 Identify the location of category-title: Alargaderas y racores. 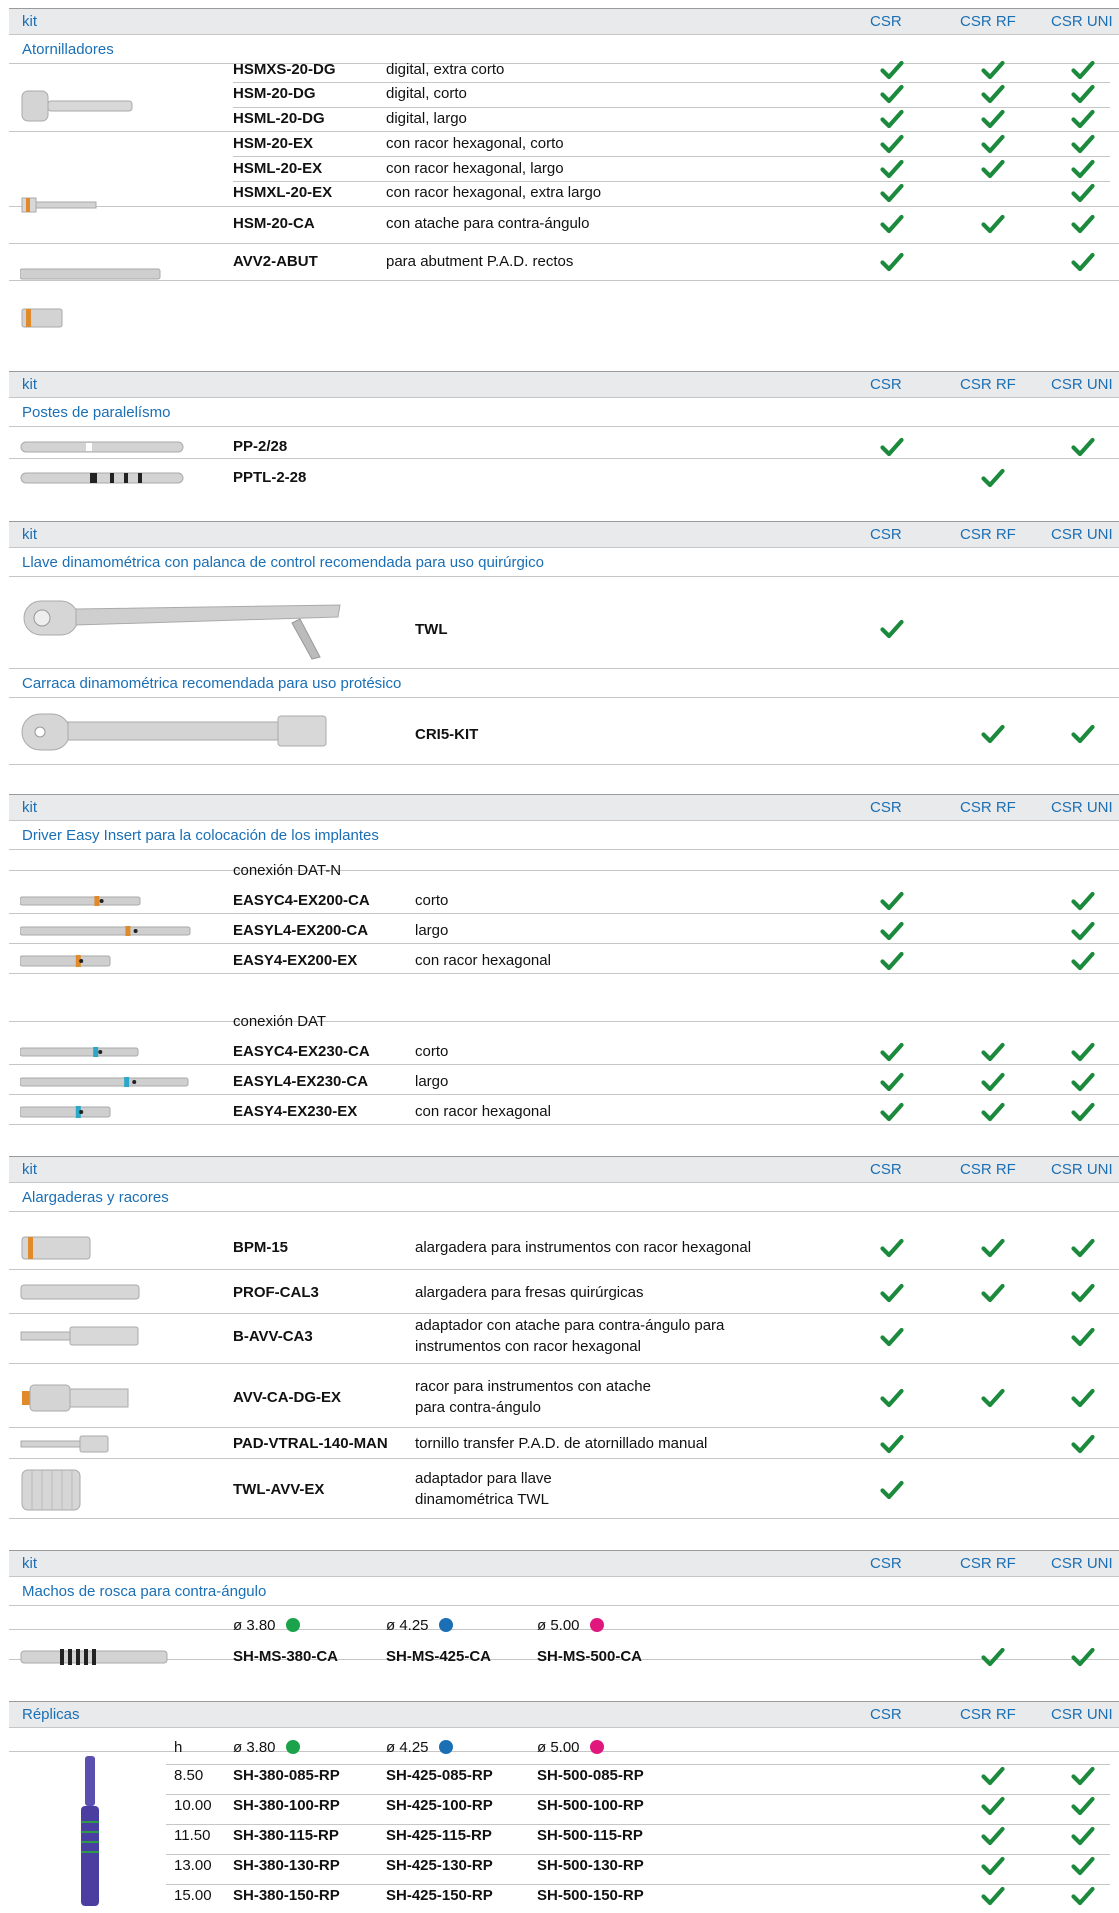
(95, 1197).